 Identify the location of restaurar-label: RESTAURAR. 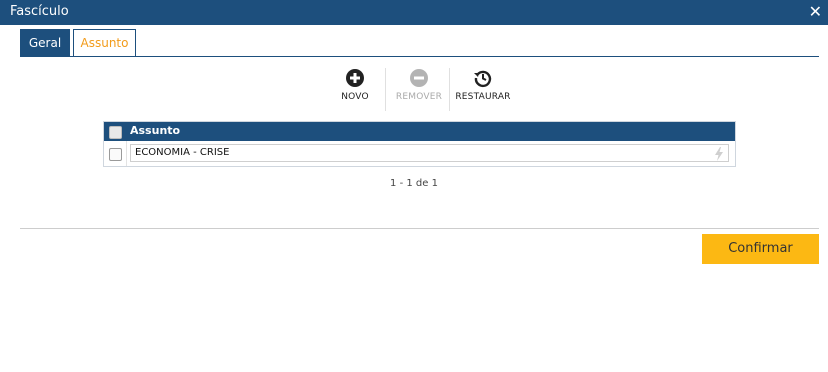
(483, 97).